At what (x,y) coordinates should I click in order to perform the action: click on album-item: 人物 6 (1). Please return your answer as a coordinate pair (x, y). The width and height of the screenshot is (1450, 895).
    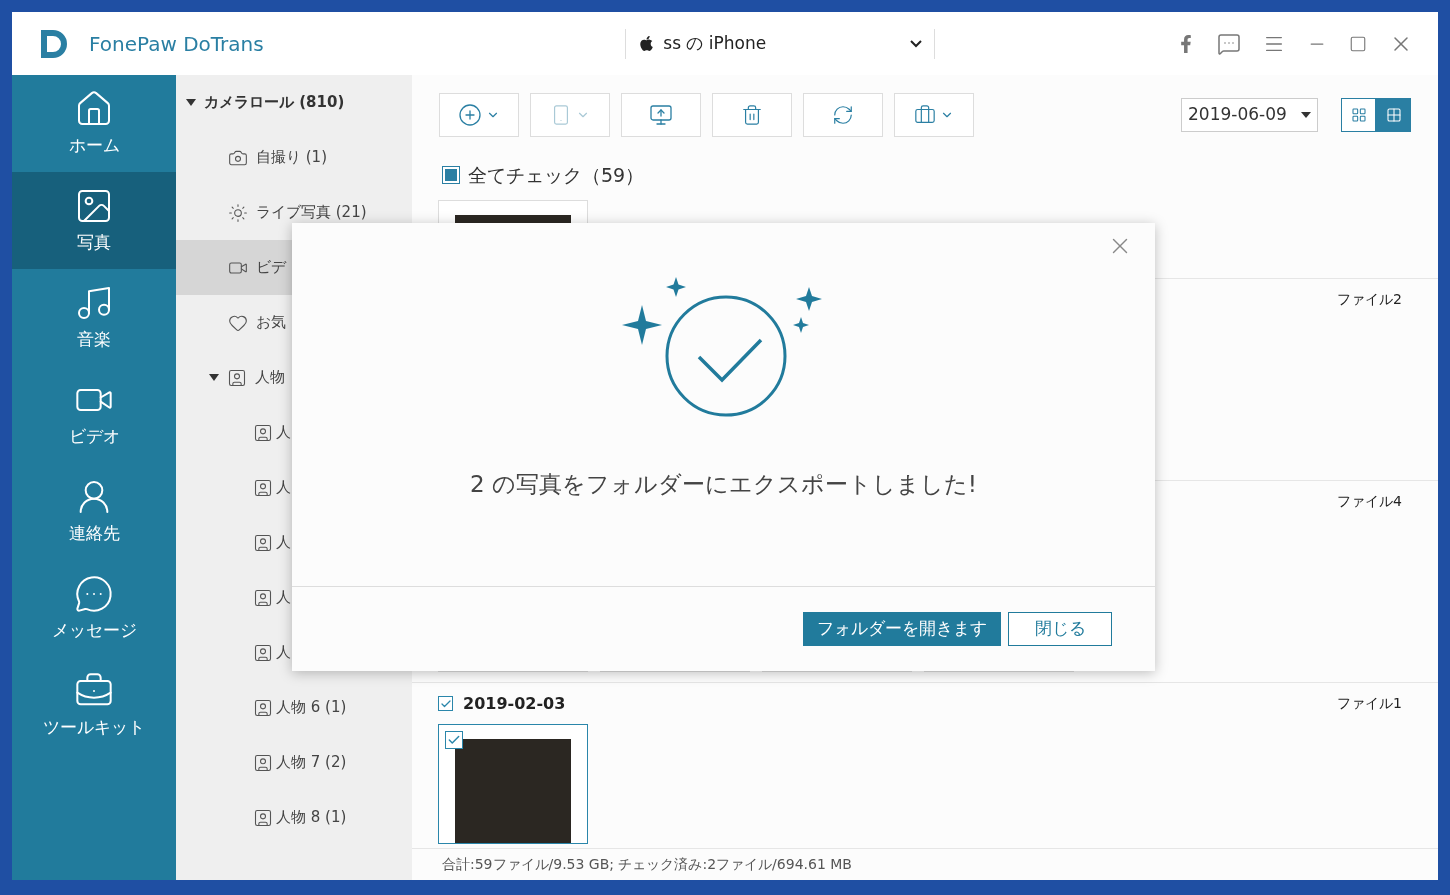
    Looking at the image, I should click on (294, 707).